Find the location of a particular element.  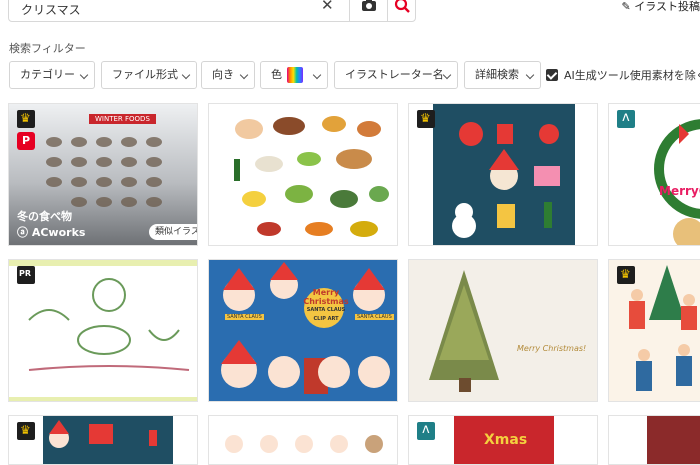

color-swatch-icon is located at coordinates (295, 75).